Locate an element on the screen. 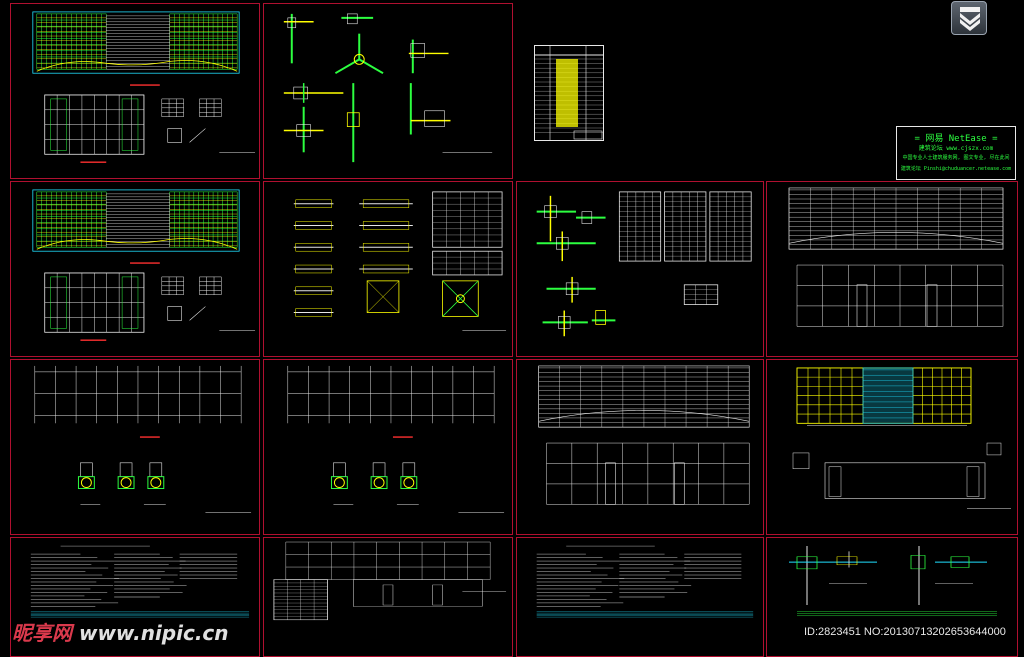 Image resolution: width=1024 pixels, height=657 pixels. foundation-plan-drawing is located at coordinates (390, 581).